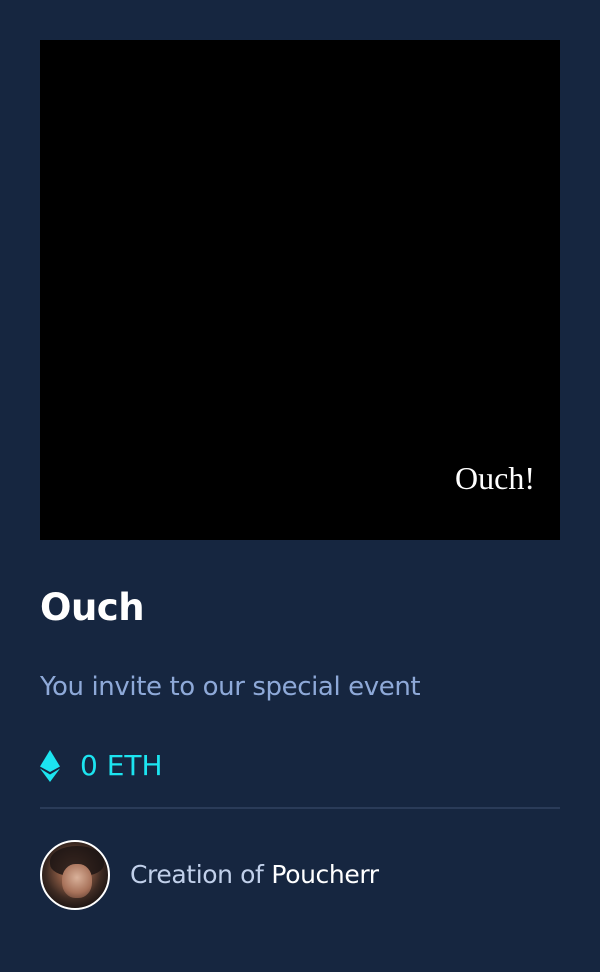 Image resolution: width=600 pixels, height=972 pixels. Describe the element at coordinates (50, 766) in the screenshot. I see `ethereum-icon` at that location.